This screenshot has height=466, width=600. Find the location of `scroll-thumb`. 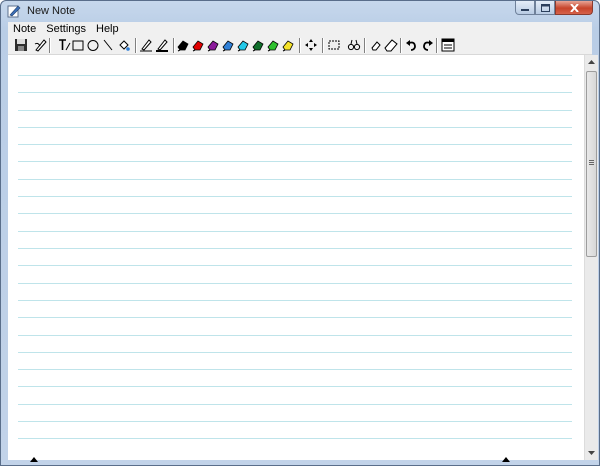

scroll-thumb is located at coordinates (591, 164).